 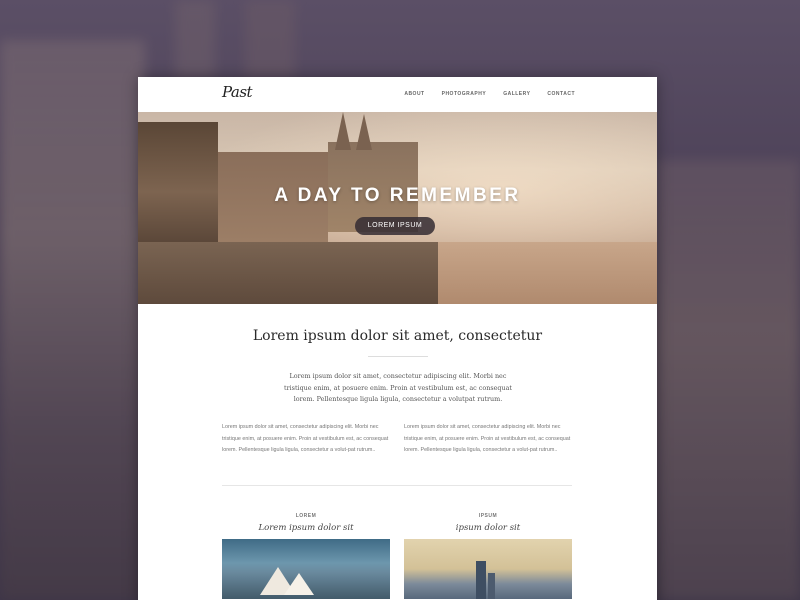 What do you see at coordinates (489, 94) in the screenshot?
I see `nav-links: ABOUT PHOTOGRAPHY GALLERY CONTACT` at bounding box center [489, 94].